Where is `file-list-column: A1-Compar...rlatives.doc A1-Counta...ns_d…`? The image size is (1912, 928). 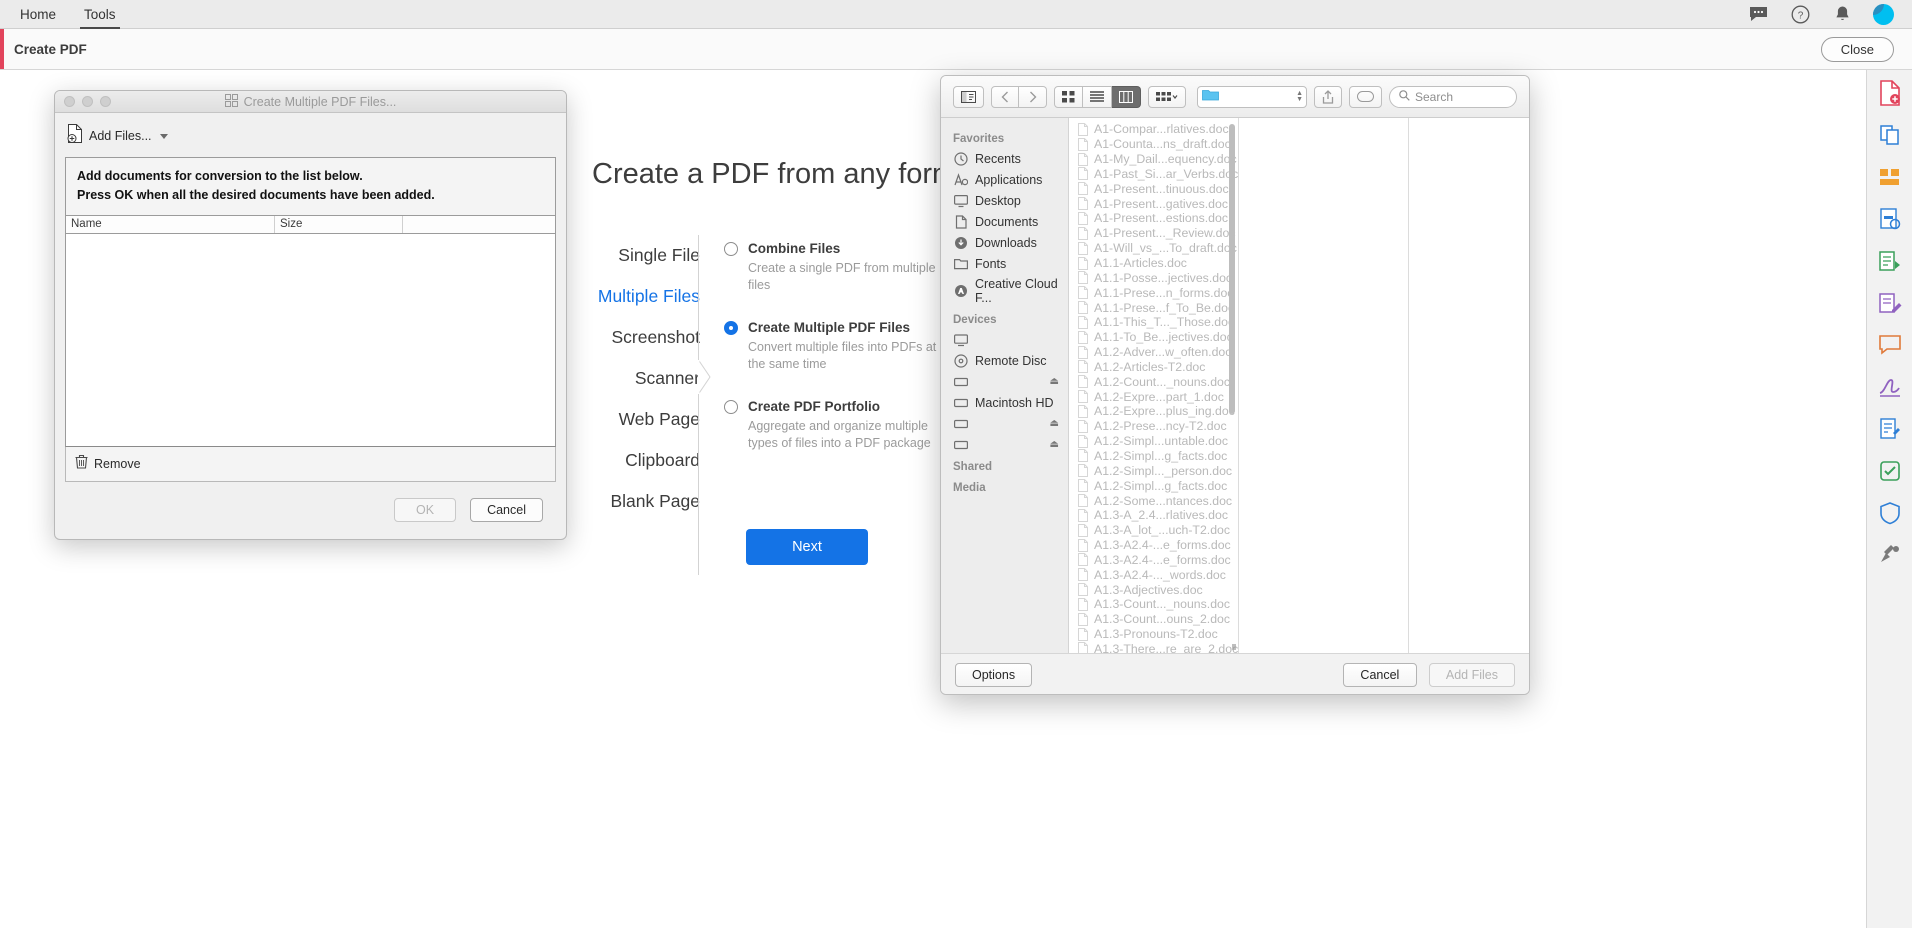
file-list-column: A1-Compar...rlatives.doc A1-Counta...ns_d… is located at coordinates (1154, 385).